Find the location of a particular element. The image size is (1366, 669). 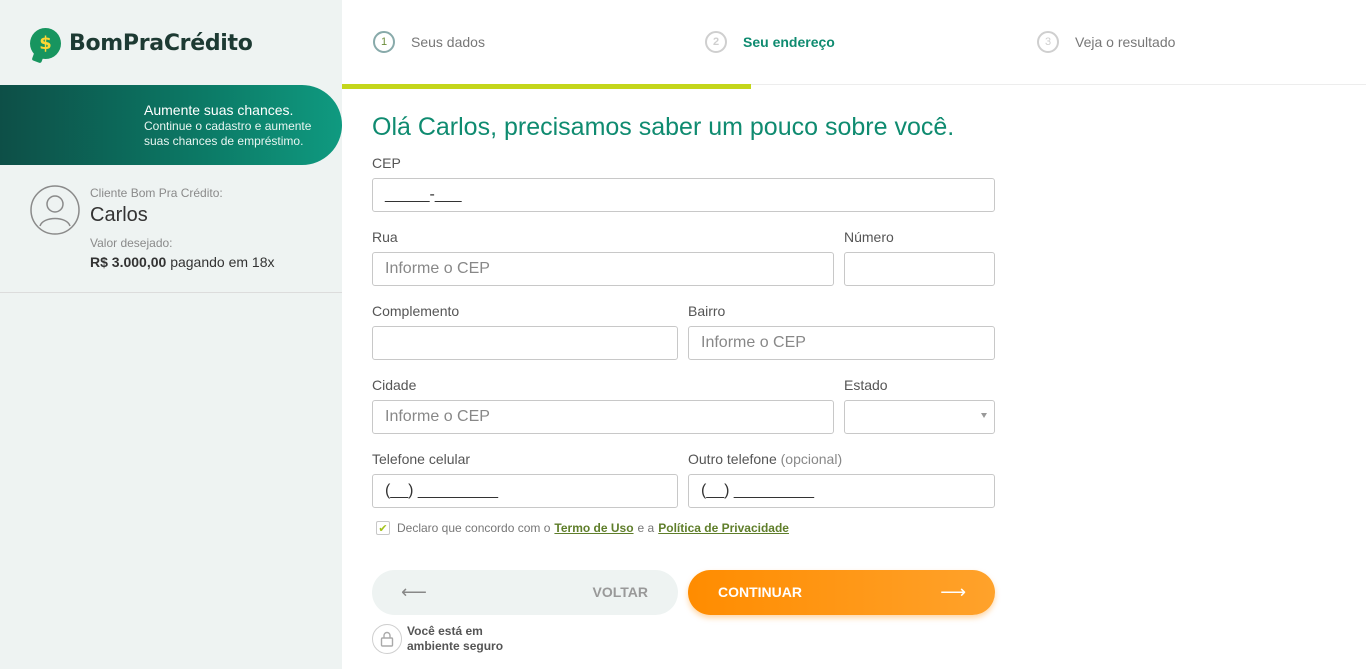

step-seus-dados: 1 Seus dados is located at coordinates (429, 42).